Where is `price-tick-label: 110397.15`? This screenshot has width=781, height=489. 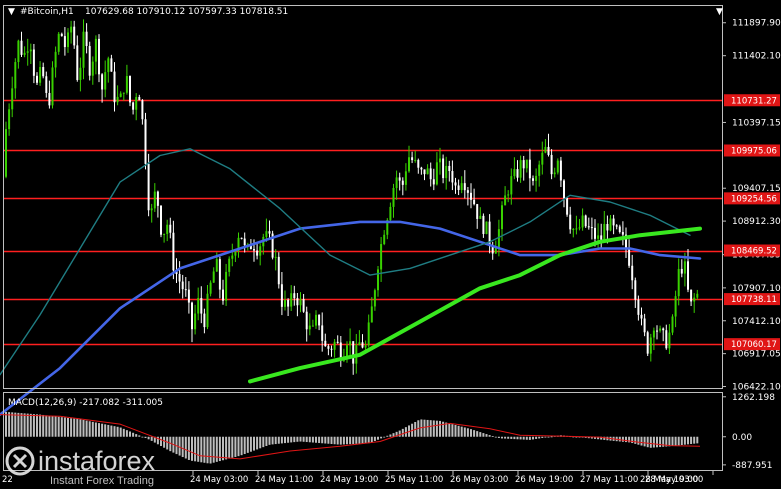 price-tick-label: 110397.15 is located at coordinates (756, 123).